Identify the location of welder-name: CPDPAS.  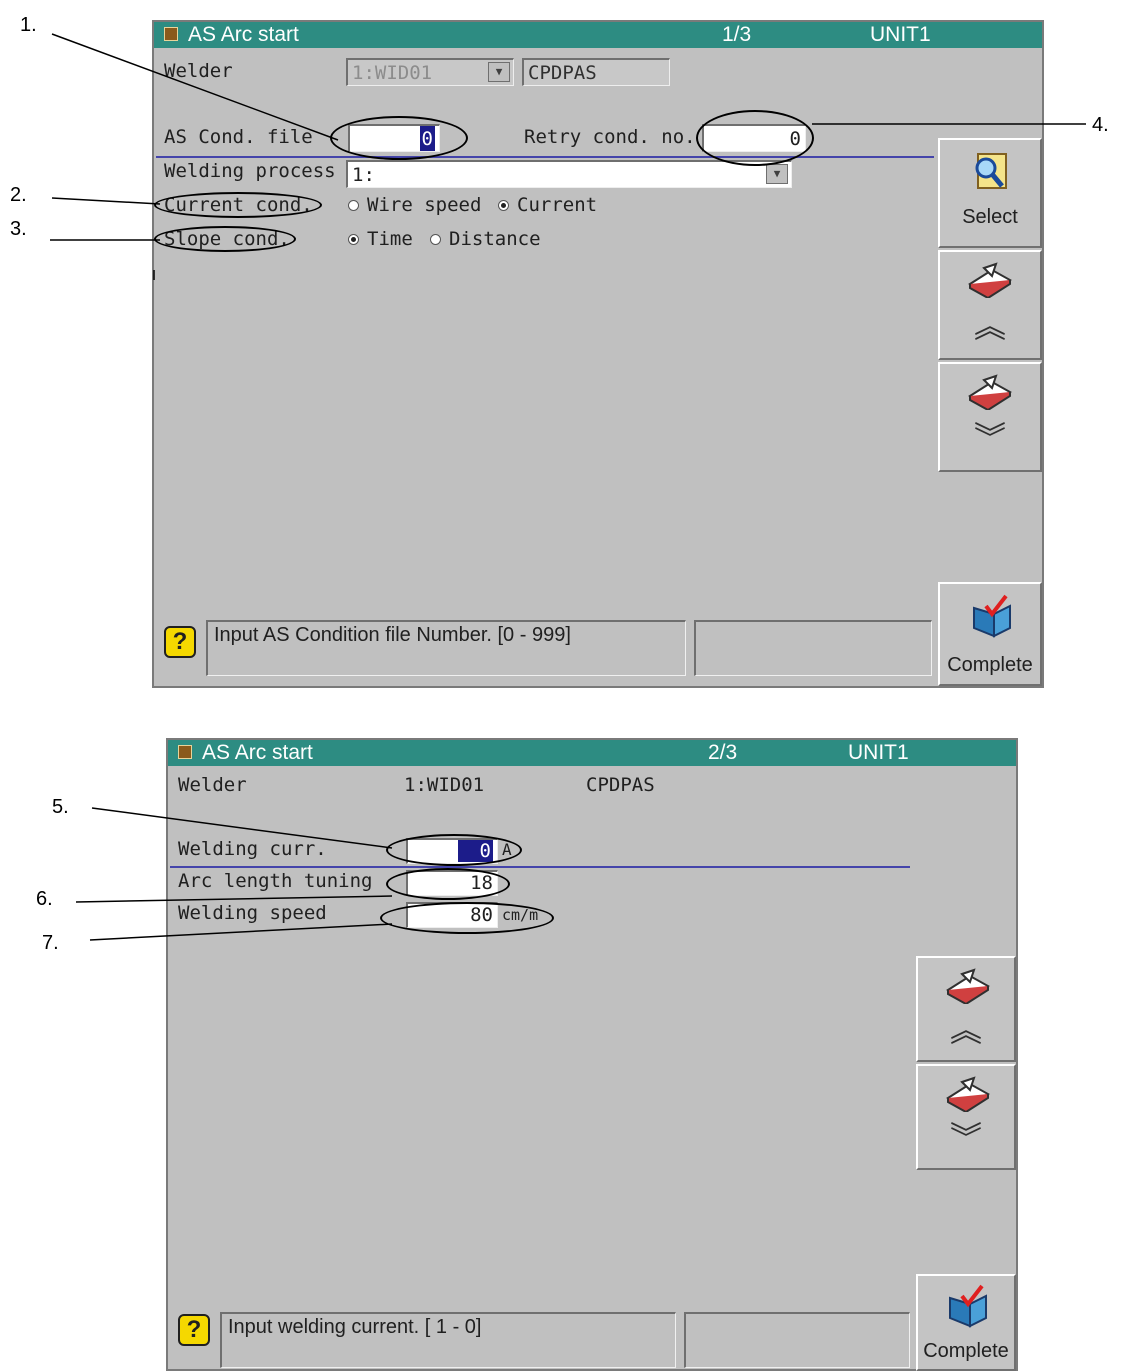
(620, 785).